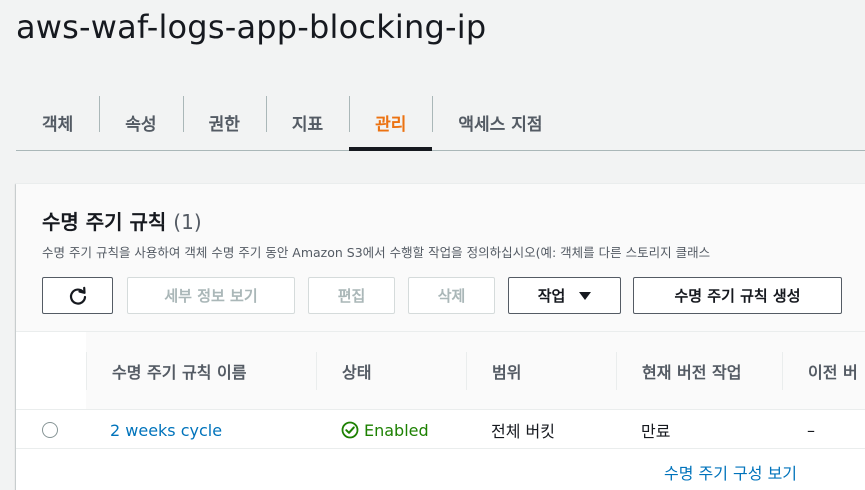  Describe the element at coordinates (350, 430) in the screenshot. I see `check-circle-icon` at that location.